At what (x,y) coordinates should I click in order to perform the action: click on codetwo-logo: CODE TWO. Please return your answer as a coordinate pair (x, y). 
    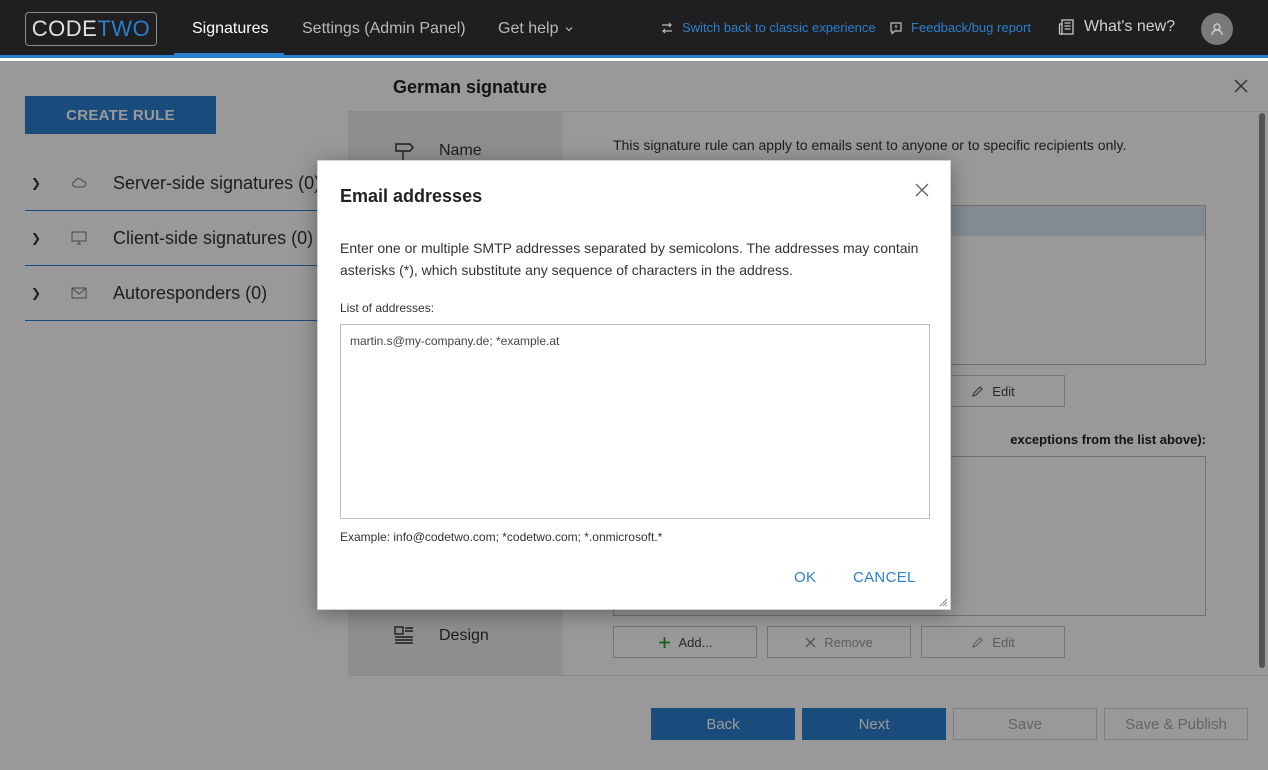
    Looking at the image, I should click on (91, 29).